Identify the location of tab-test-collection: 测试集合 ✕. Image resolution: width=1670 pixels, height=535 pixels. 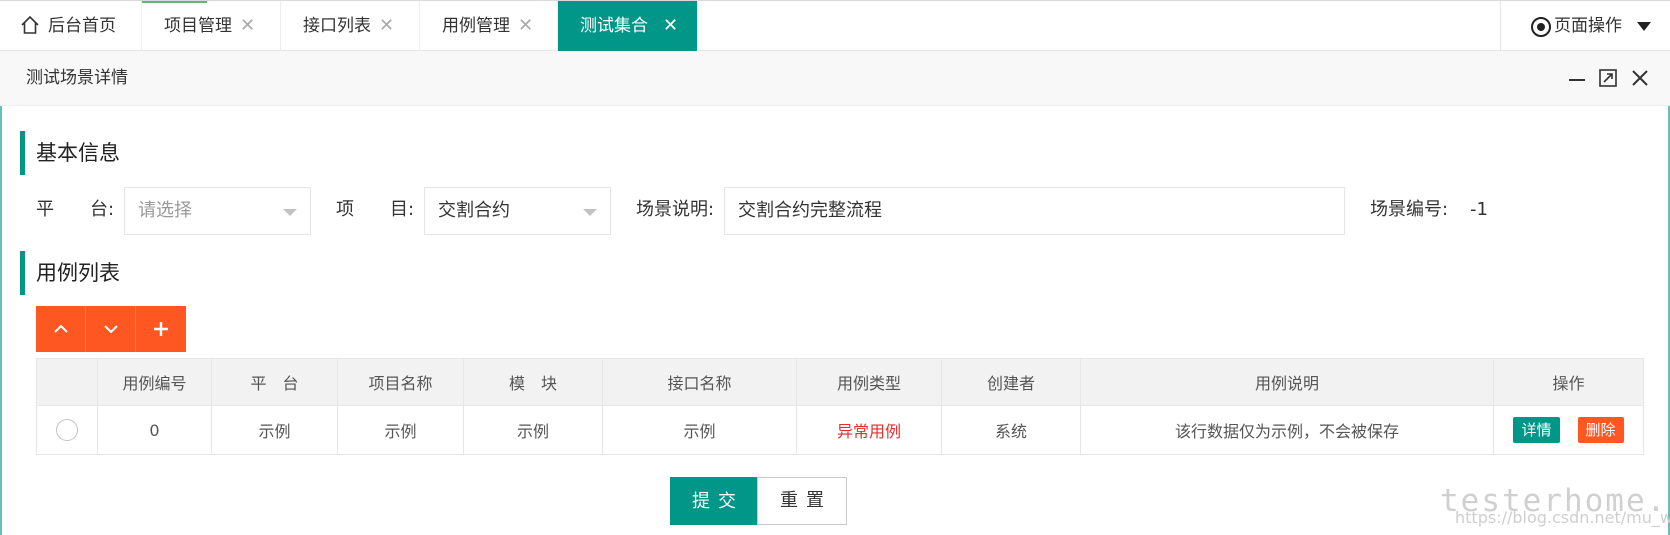
(628, 26).